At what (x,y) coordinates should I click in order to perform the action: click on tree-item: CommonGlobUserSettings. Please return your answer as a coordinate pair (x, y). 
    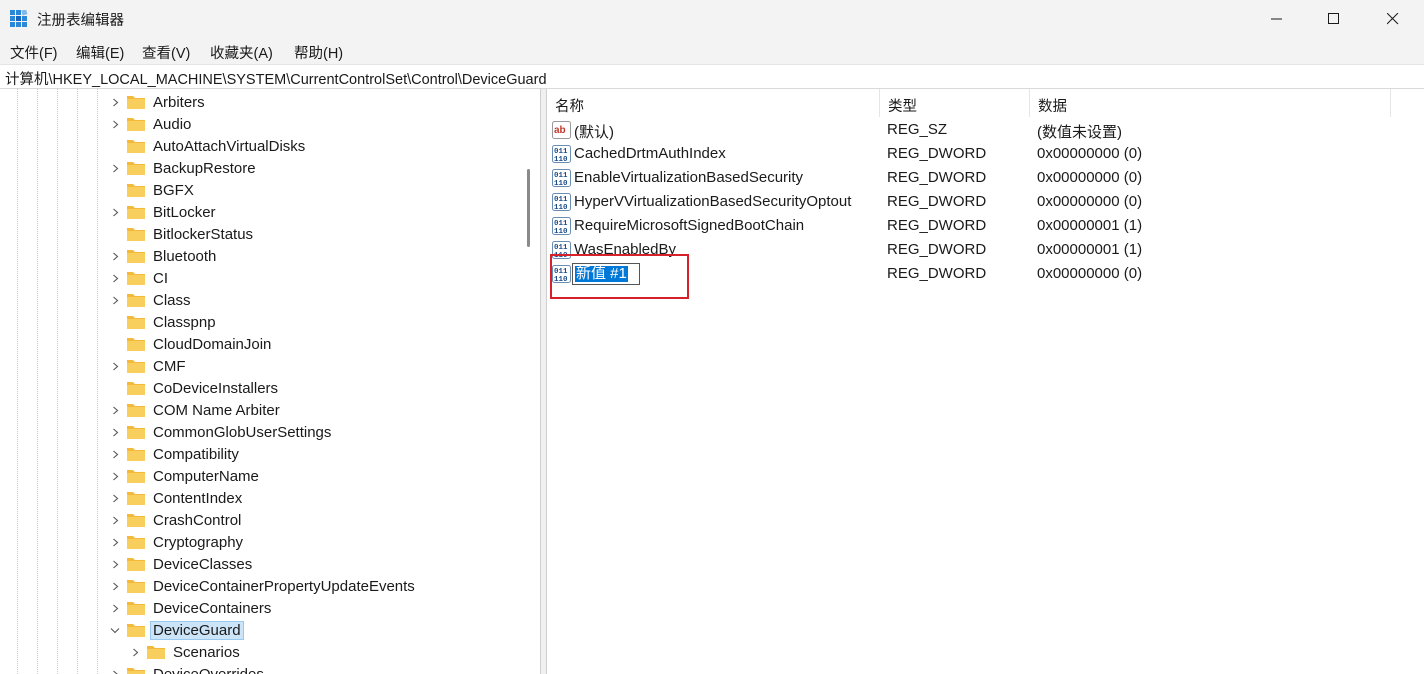
    Looking at the image, I should click on (220, 432).